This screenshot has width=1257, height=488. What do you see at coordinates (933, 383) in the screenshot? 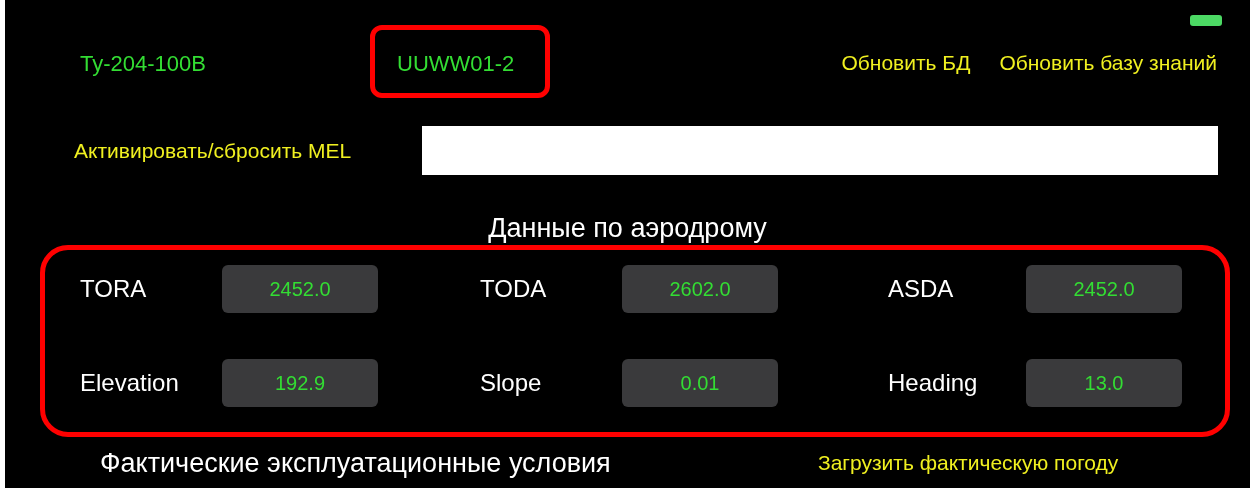
I see `field-label: Heading` at bounding box center [933, 383].